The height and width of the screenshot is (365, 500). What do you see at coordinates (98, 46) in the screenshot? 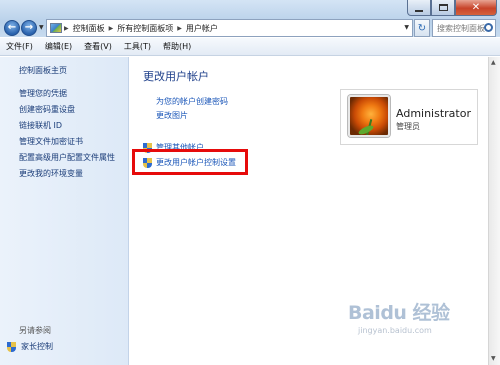
I see `menu-view: 查看(V)` at bounding box center [98, 46].